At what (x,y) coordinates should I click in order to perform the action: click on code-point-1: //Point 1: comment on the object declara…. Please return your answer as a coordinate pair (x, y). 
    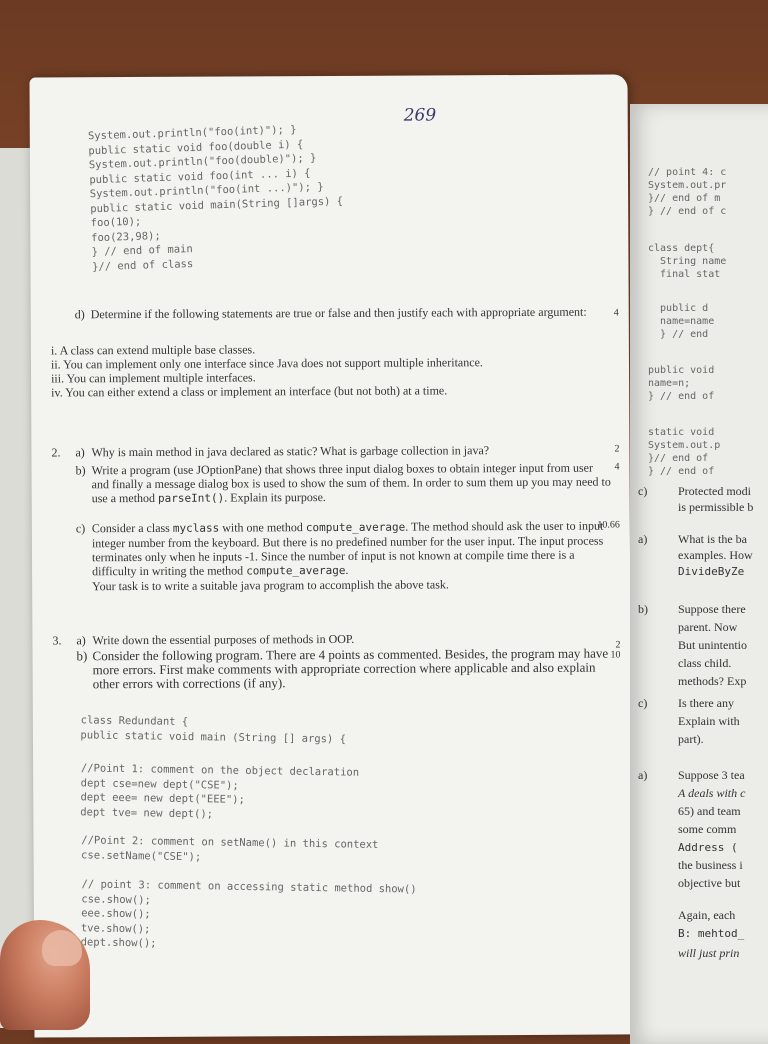
    Looking at the image, I should click on (220, 791).